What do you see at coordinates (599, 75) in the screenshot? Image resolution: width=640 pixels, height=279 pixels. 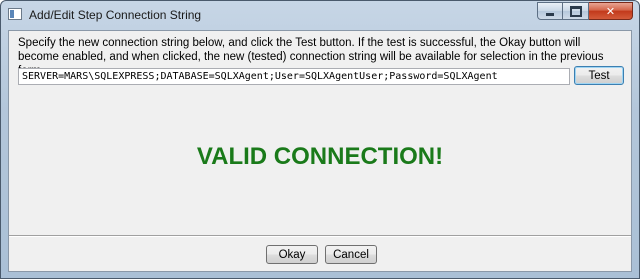 I see `test-button: Test` at bounding box center [599, 75].